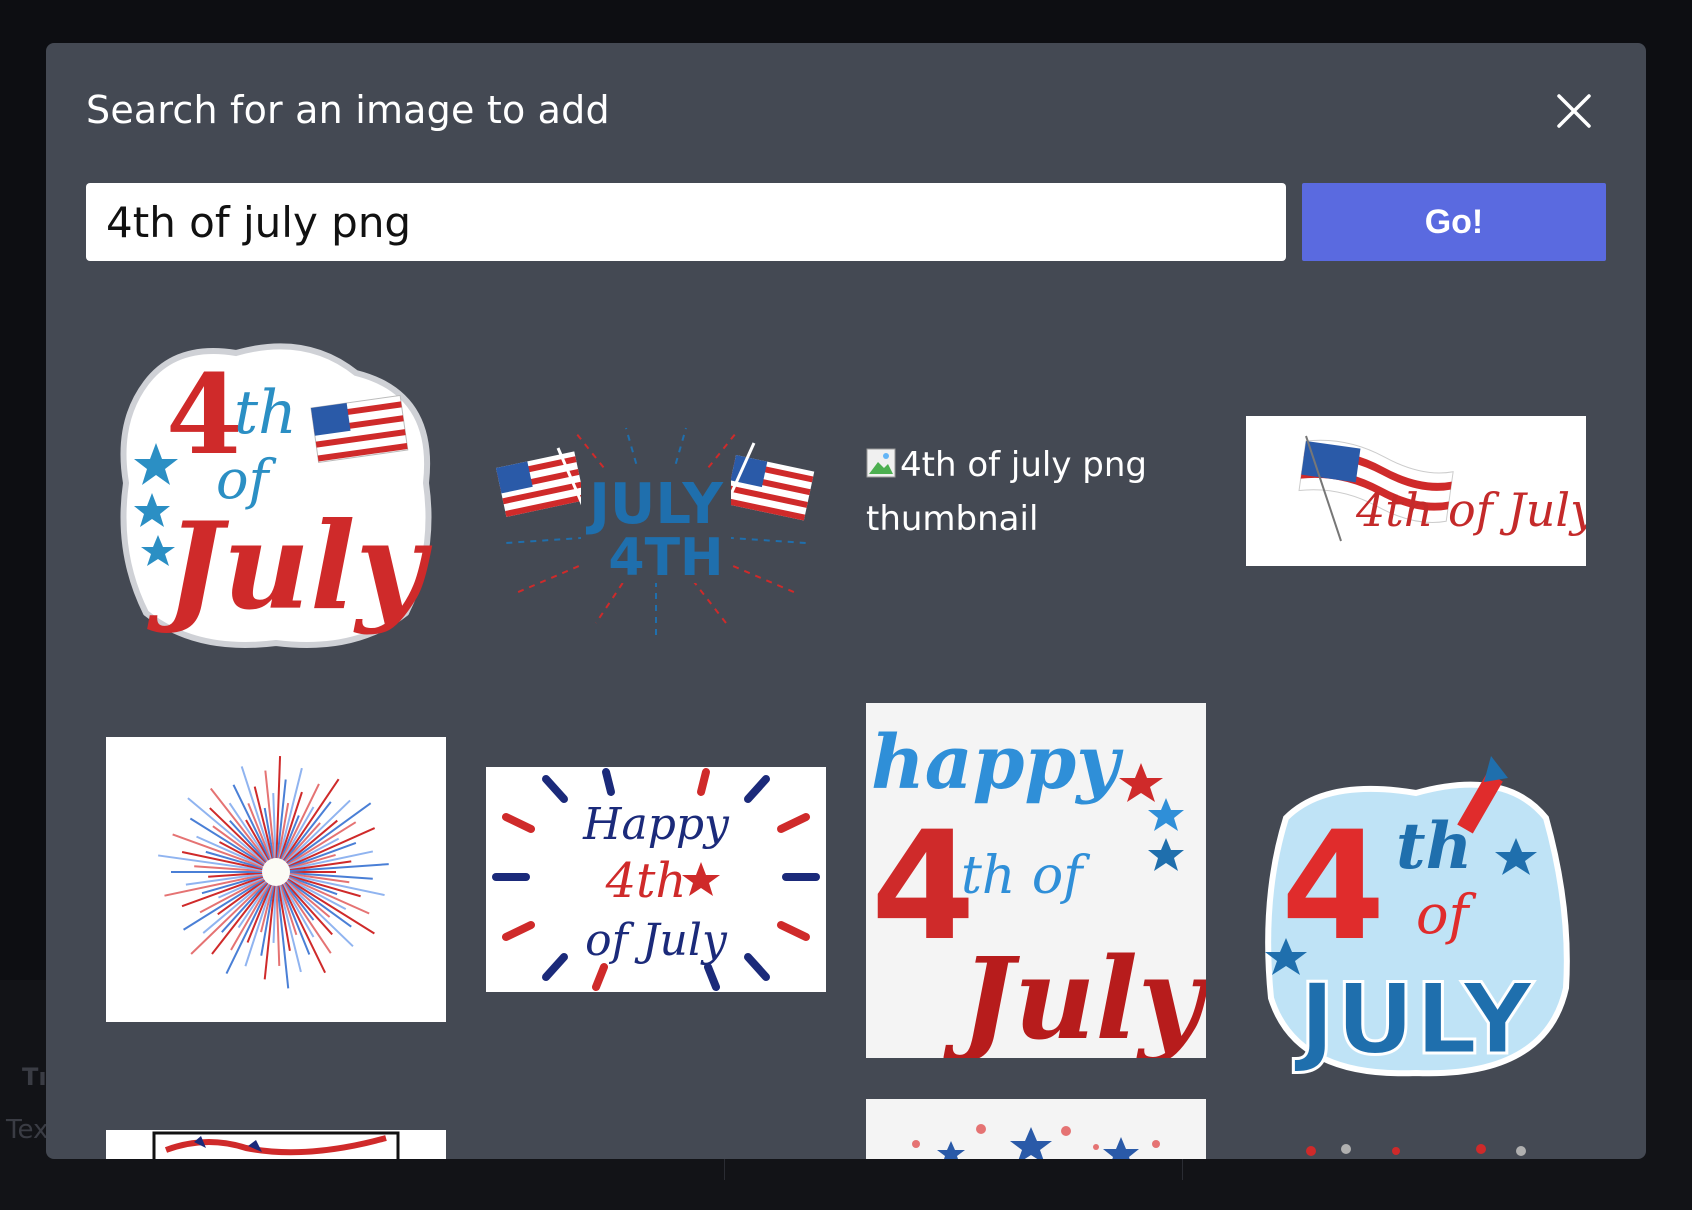  I want to click on result-thumbnail: 4 th of JULY, so click(1417, 917).